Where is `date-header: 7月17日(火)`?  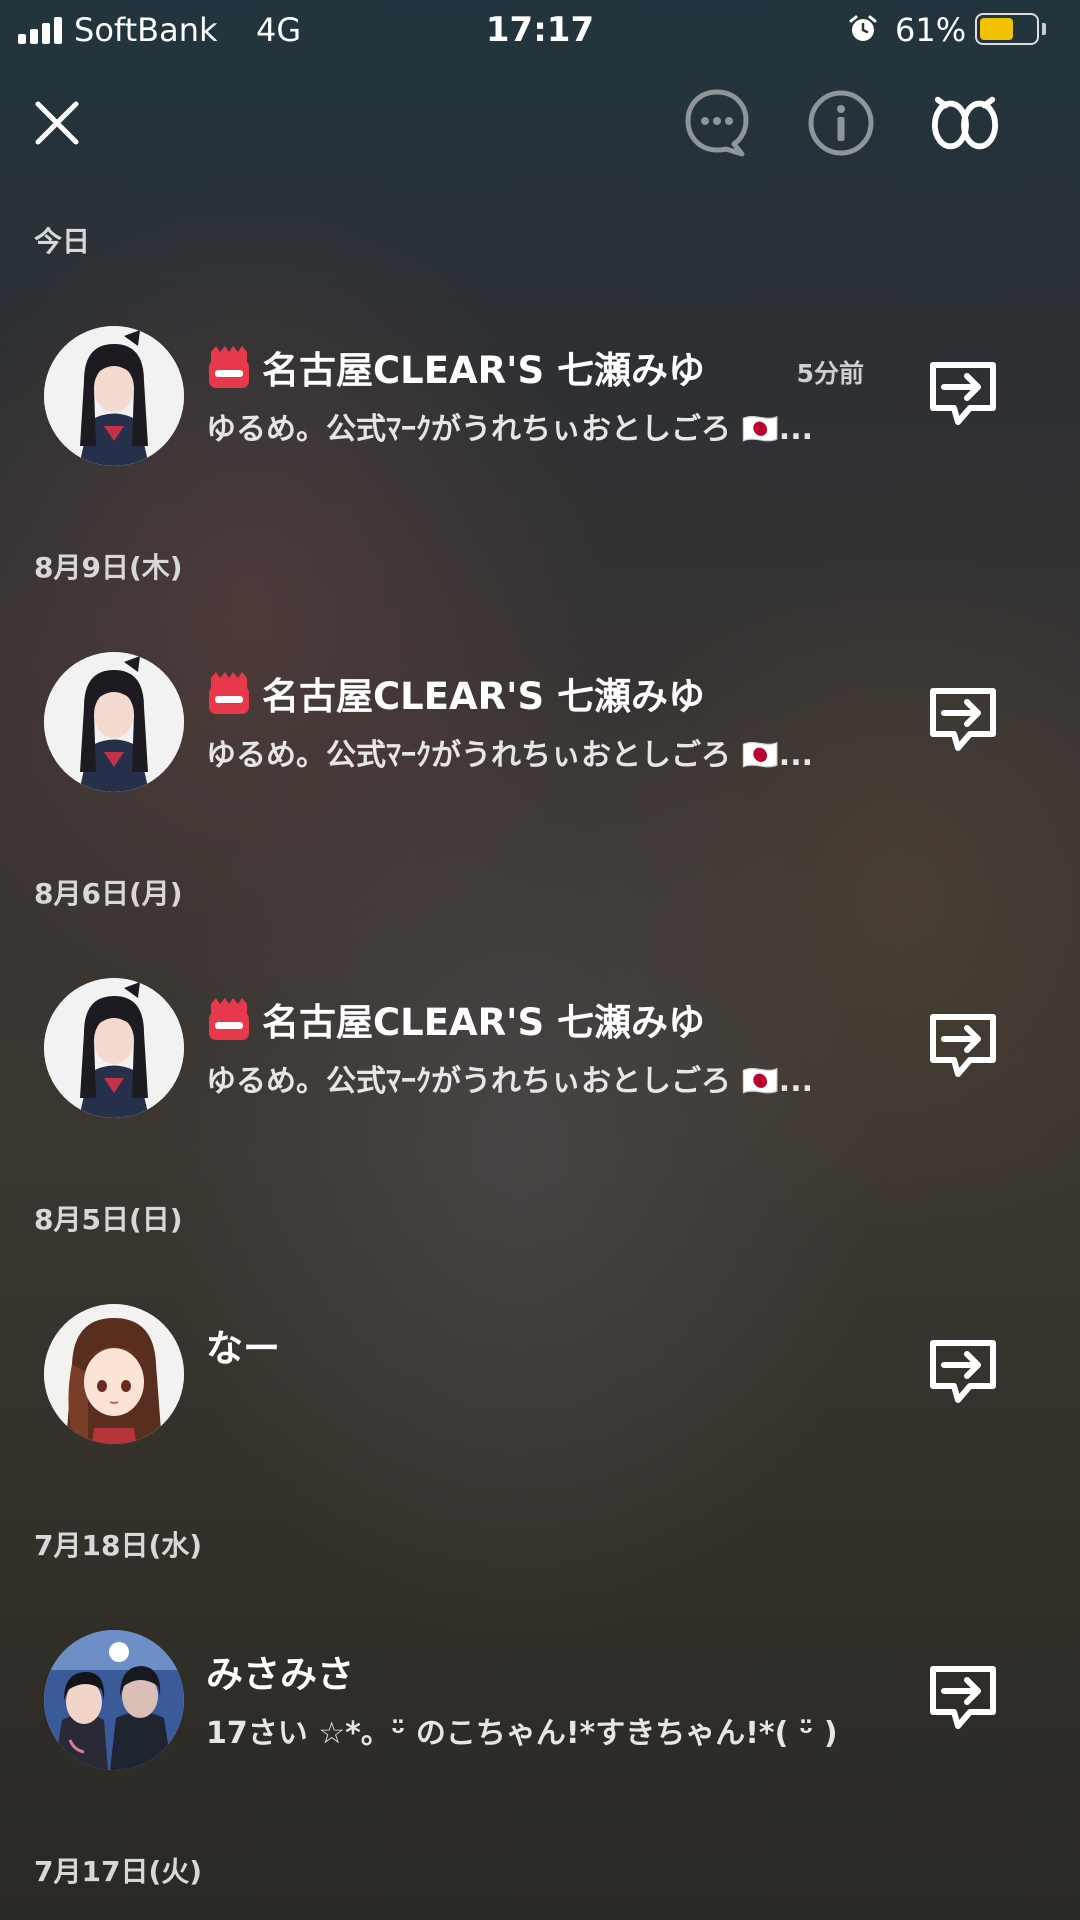 date-header: 7月17日(火) is located at coordinates (118, 1871).